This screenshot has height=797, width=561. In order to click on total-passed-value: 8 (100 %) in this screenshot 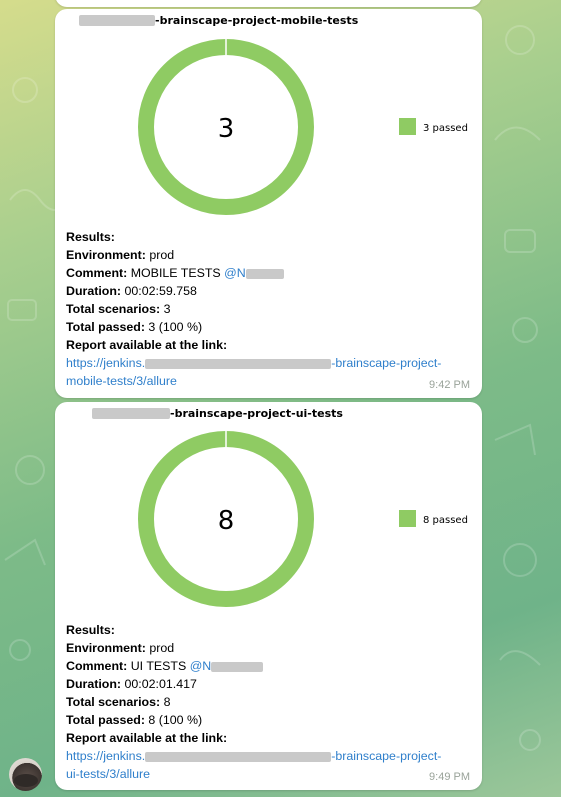, I will do `click(175, 720)`.